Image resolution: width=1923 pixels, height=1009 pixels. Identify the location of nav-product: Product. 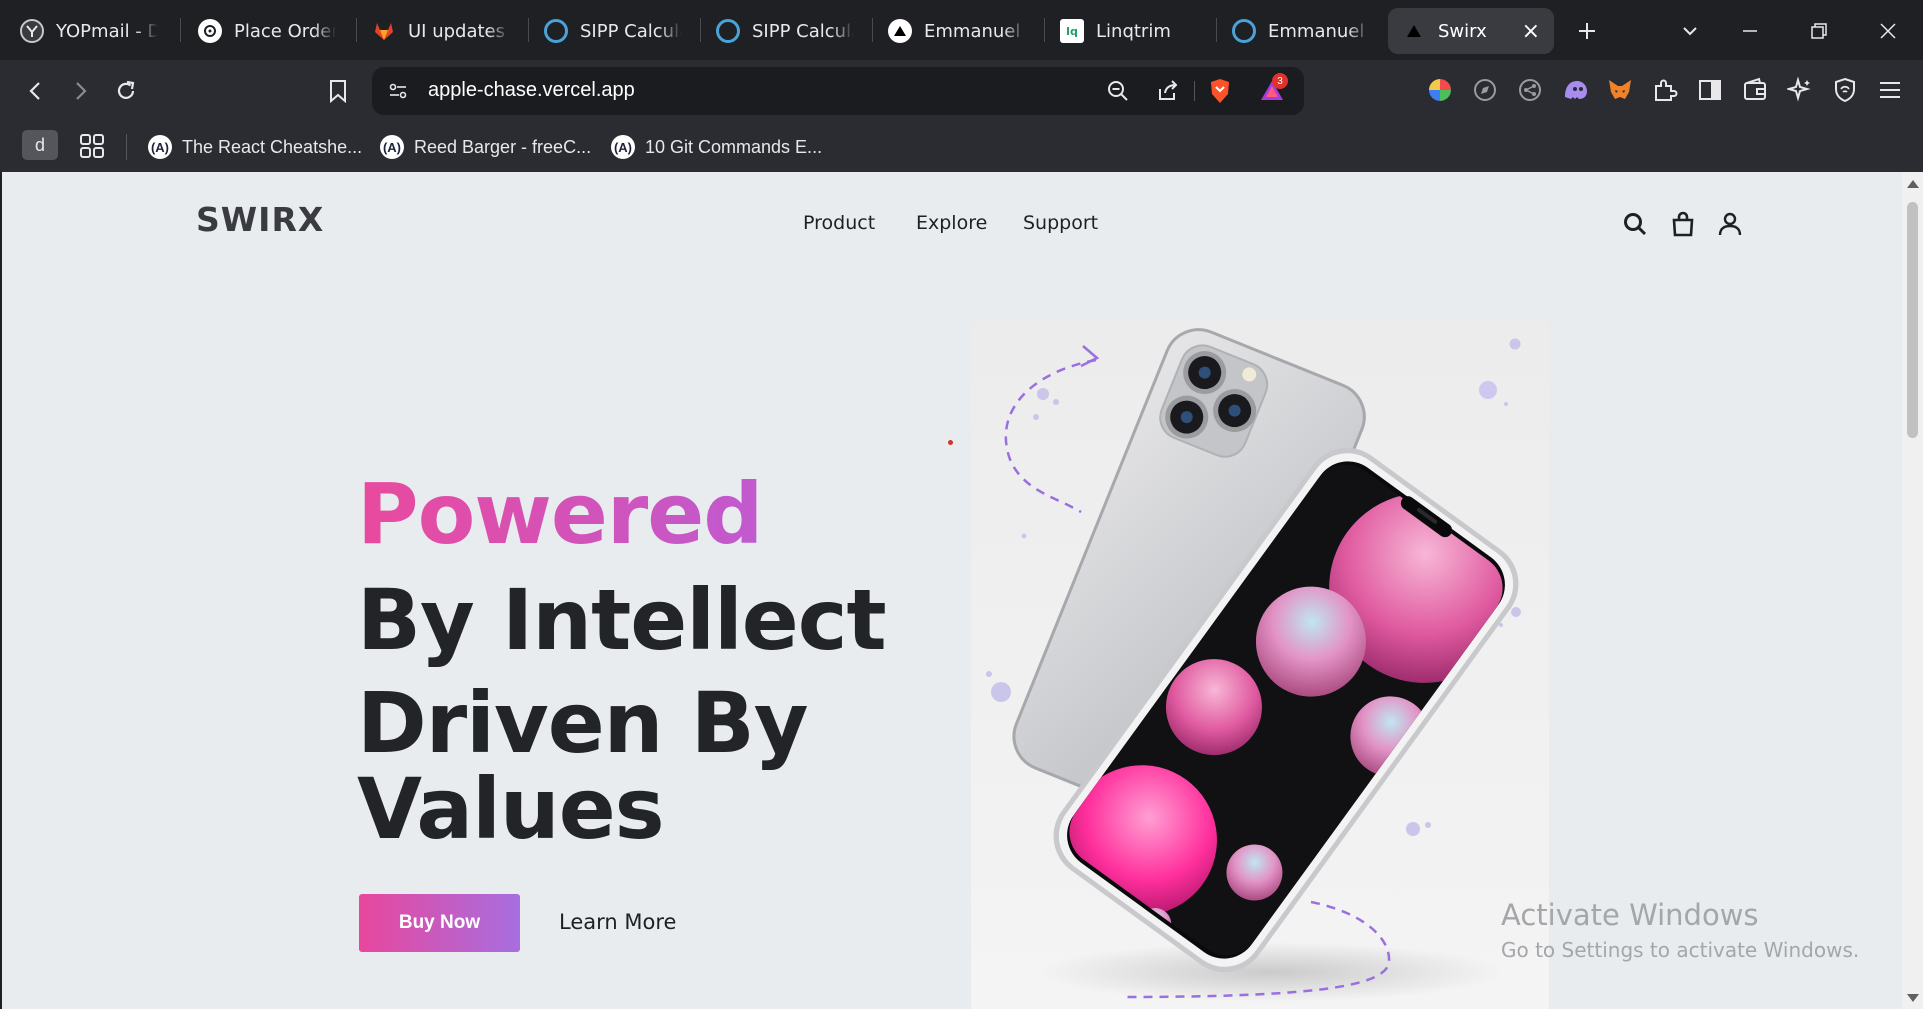
(839, 223).